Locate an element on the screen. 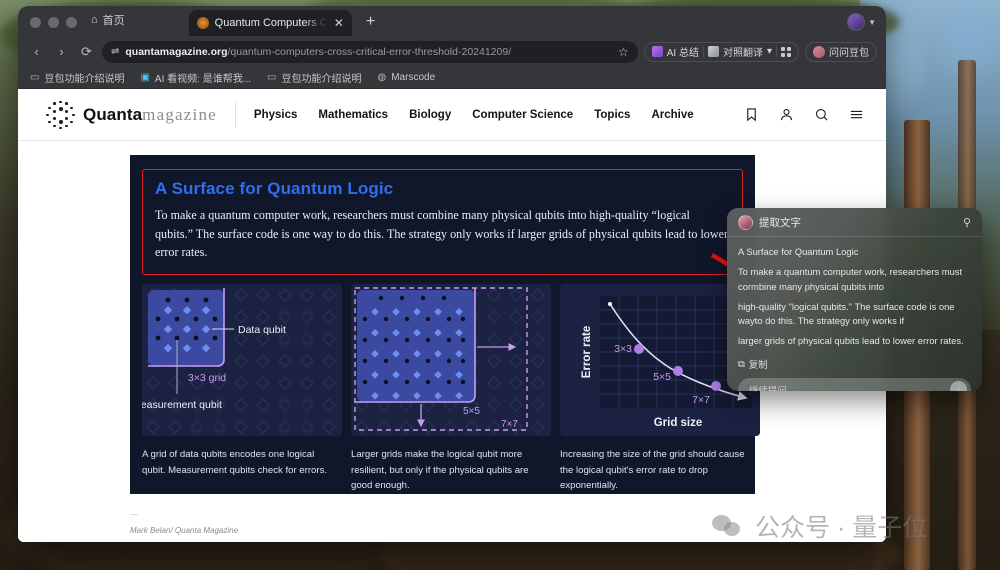 The height and width of the screenshot is (570, 1000). label-grid-size: 3×3 grid is located at coordinates (207, 378).